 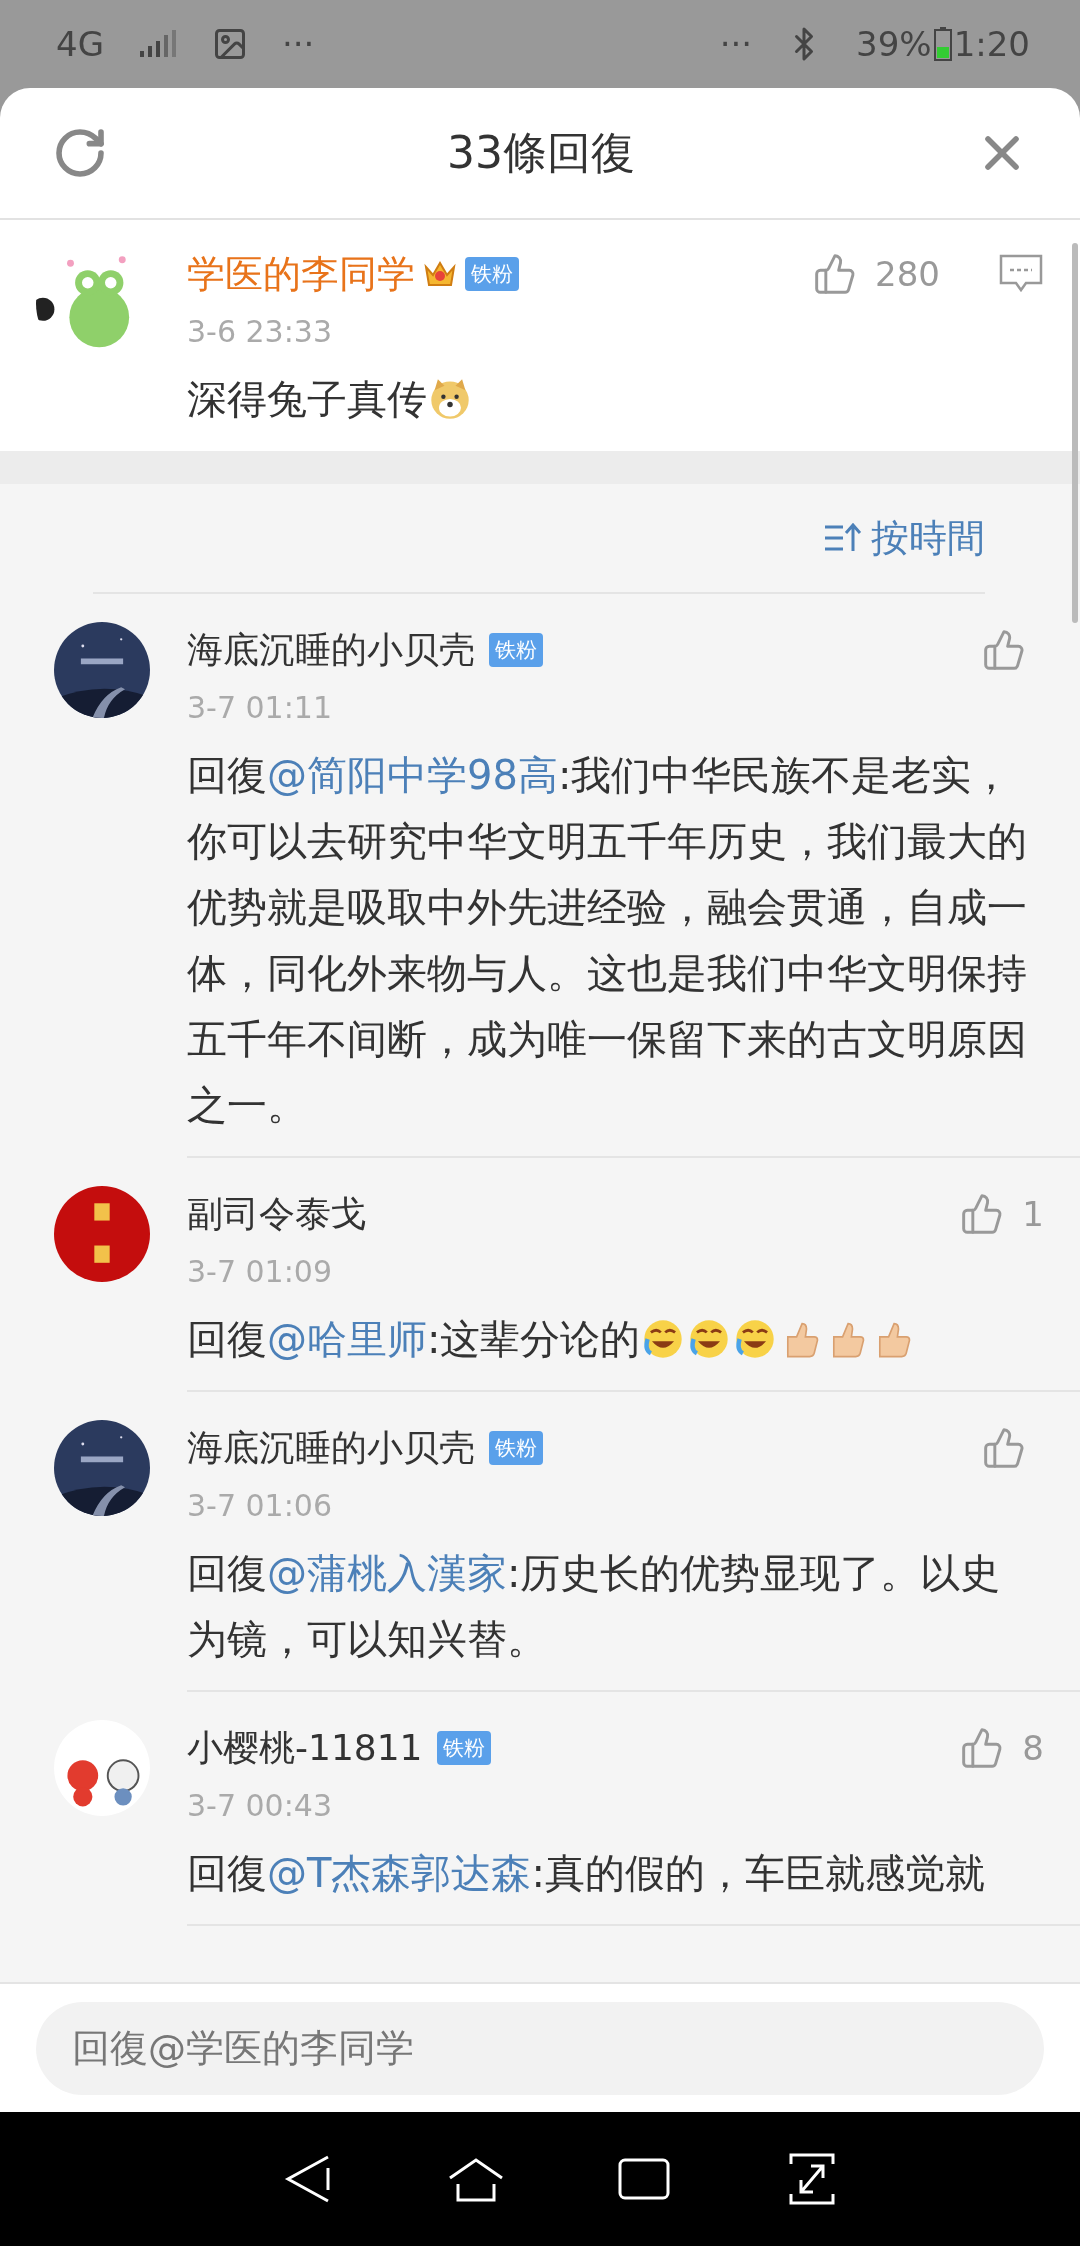 What do you see at coordinates (607, 940) in the screenshot?
I see `reply-text: 回復@简阳中学98高:我们中华民族不是老实，你可以去研究中华文明五千年历史，我们最大的优势就是吸取中外先进经验，融会贯通，自成一体，同化外来物与人。这也是我们中华文明保持五千年不间断，成为唯一保留下来的古文明原因之一。` at bounding box center [607, 940].